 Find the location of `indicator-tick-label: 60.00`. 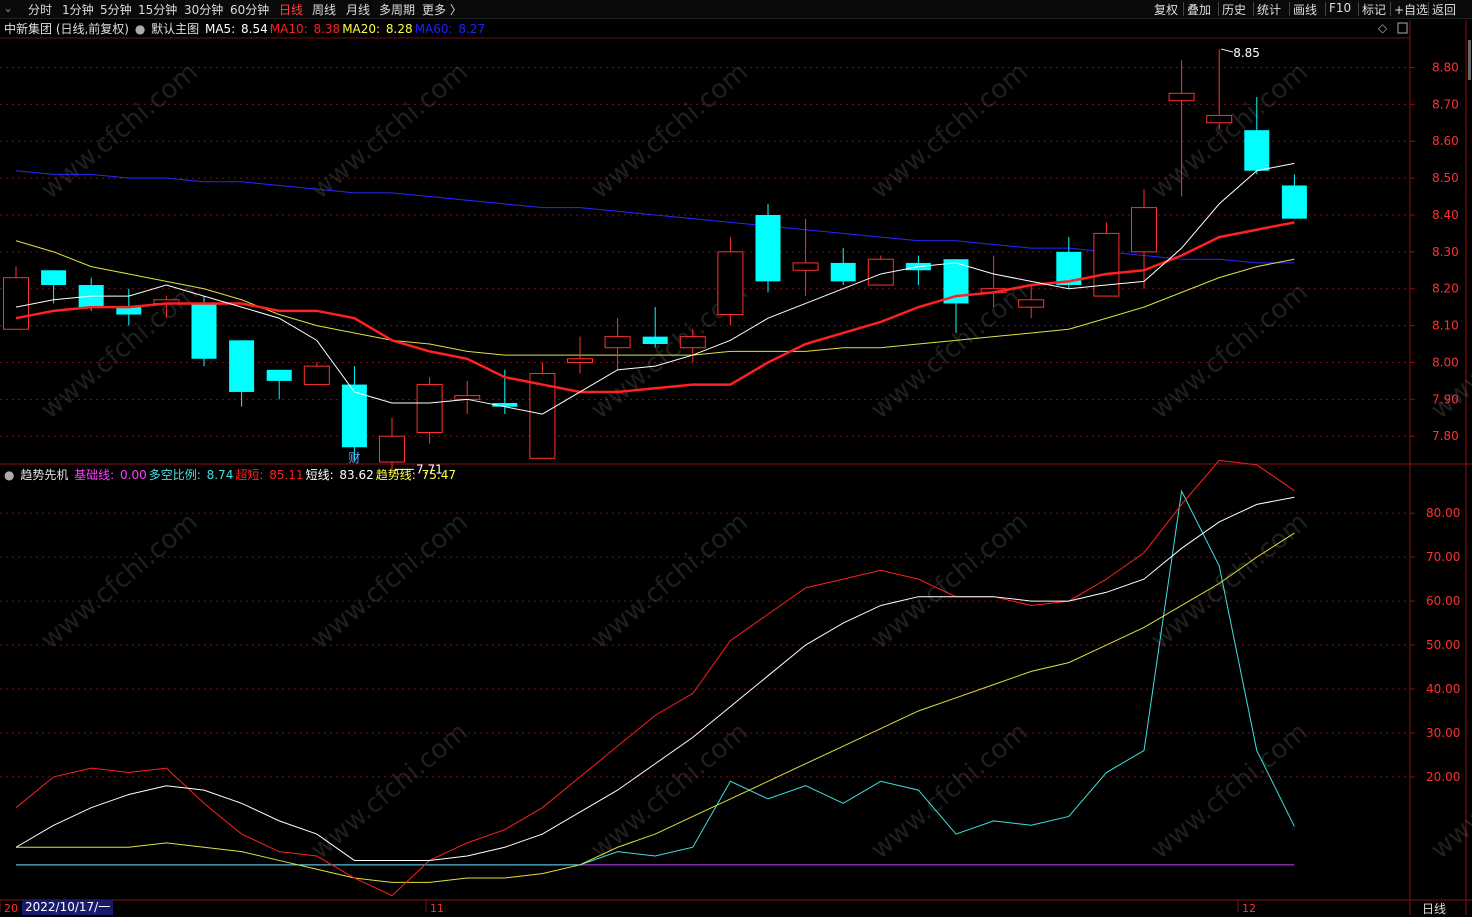

indicator-tick-label: 60.00 is located at coordinates (1443, 601).